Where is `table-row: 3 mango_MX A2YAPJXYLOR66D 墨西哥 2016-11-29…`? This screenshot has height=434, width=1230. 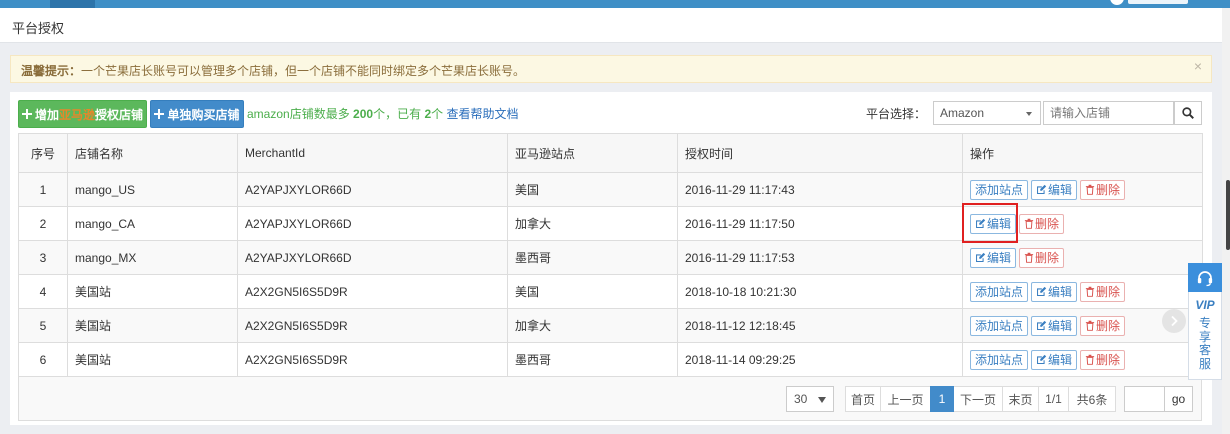
table-row: 3 mango_MX A2YAPJXYLOR66D 墨西哥 2016-11-29… is located at coordinates (610, 257).